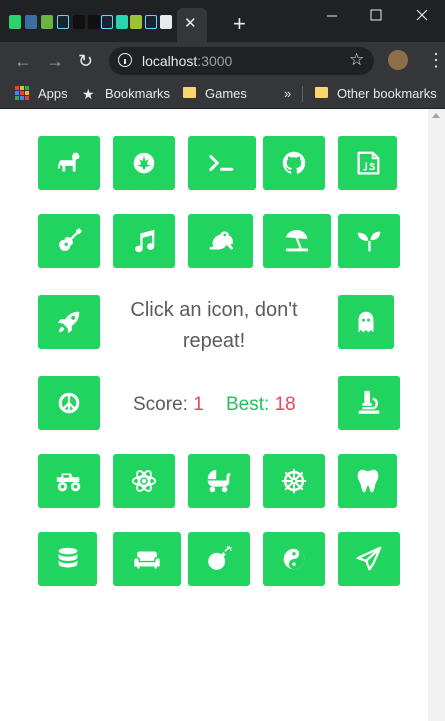 The image size is (445, 721). I want to click on score-value: 1, so click(198, 404).